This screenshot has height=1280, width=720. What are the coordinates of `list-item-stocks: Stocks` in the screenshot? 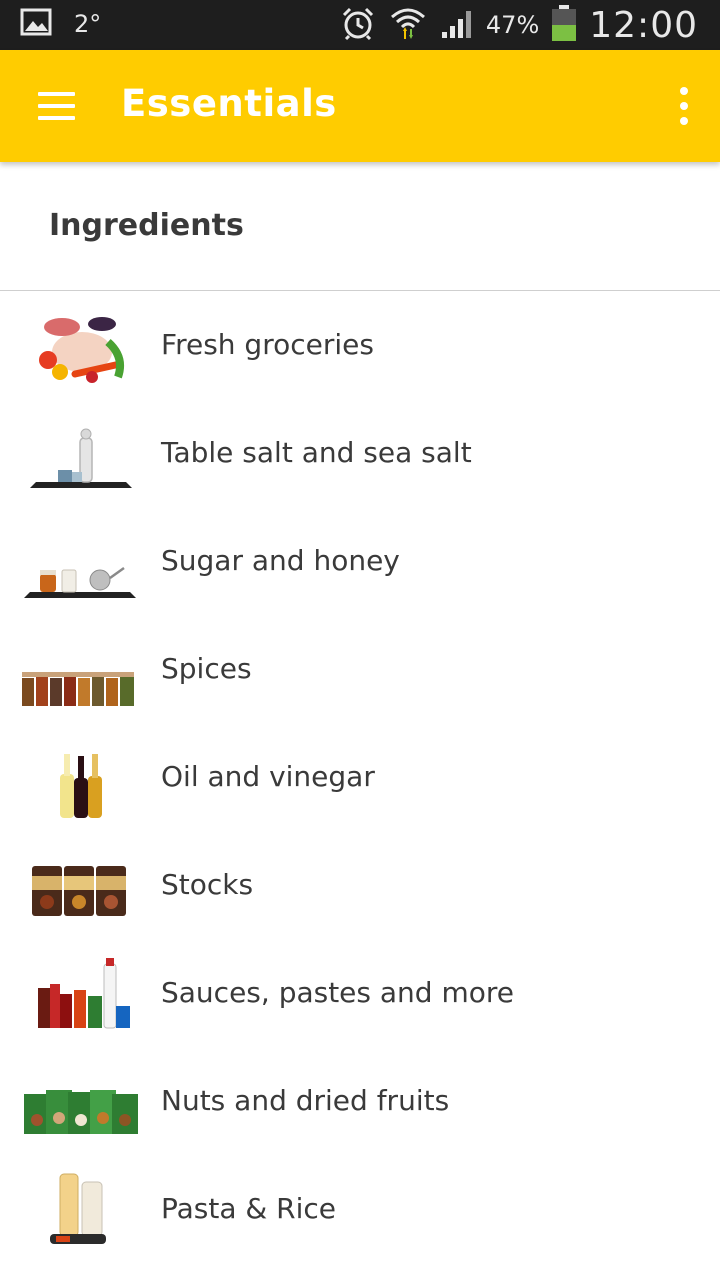 It's located at (360, 886).